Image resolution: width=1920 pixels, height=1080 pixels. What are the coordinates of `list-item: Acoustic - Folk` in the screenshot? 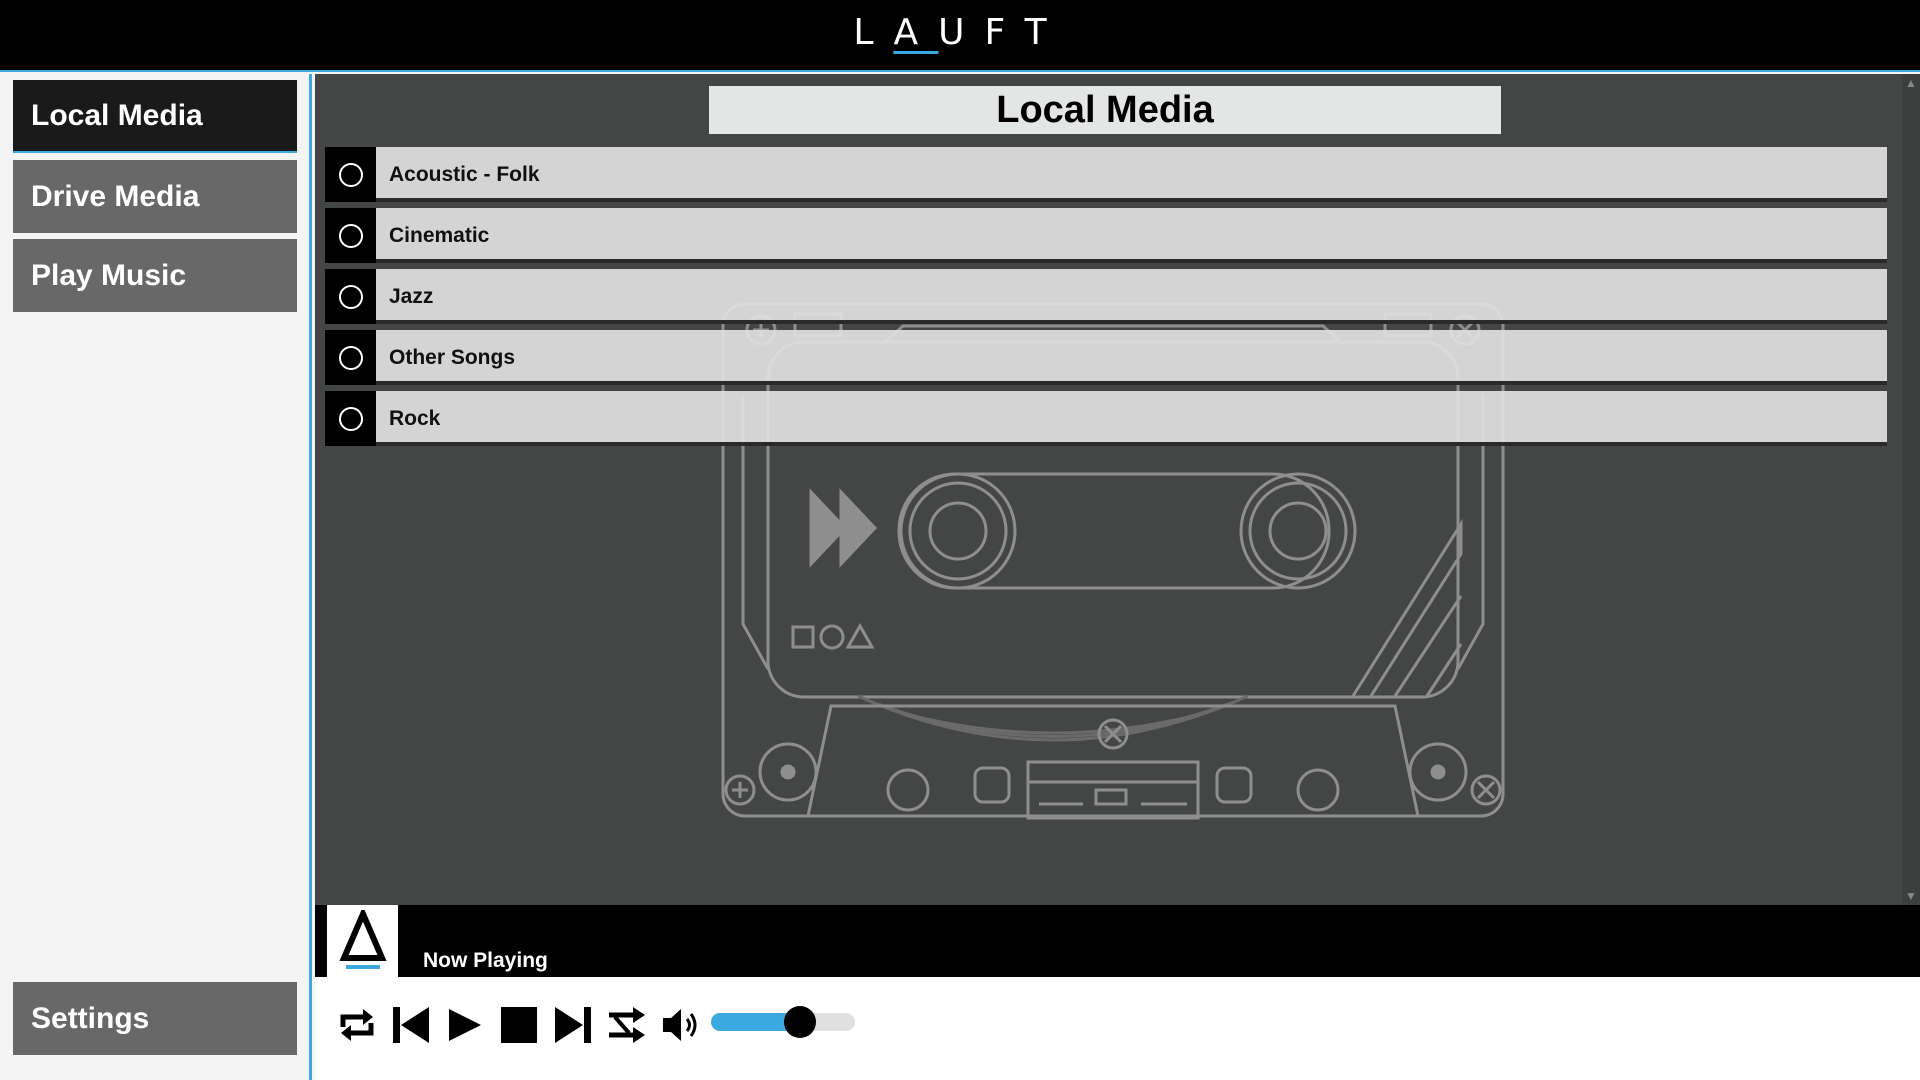 It's located at (1106, 174).